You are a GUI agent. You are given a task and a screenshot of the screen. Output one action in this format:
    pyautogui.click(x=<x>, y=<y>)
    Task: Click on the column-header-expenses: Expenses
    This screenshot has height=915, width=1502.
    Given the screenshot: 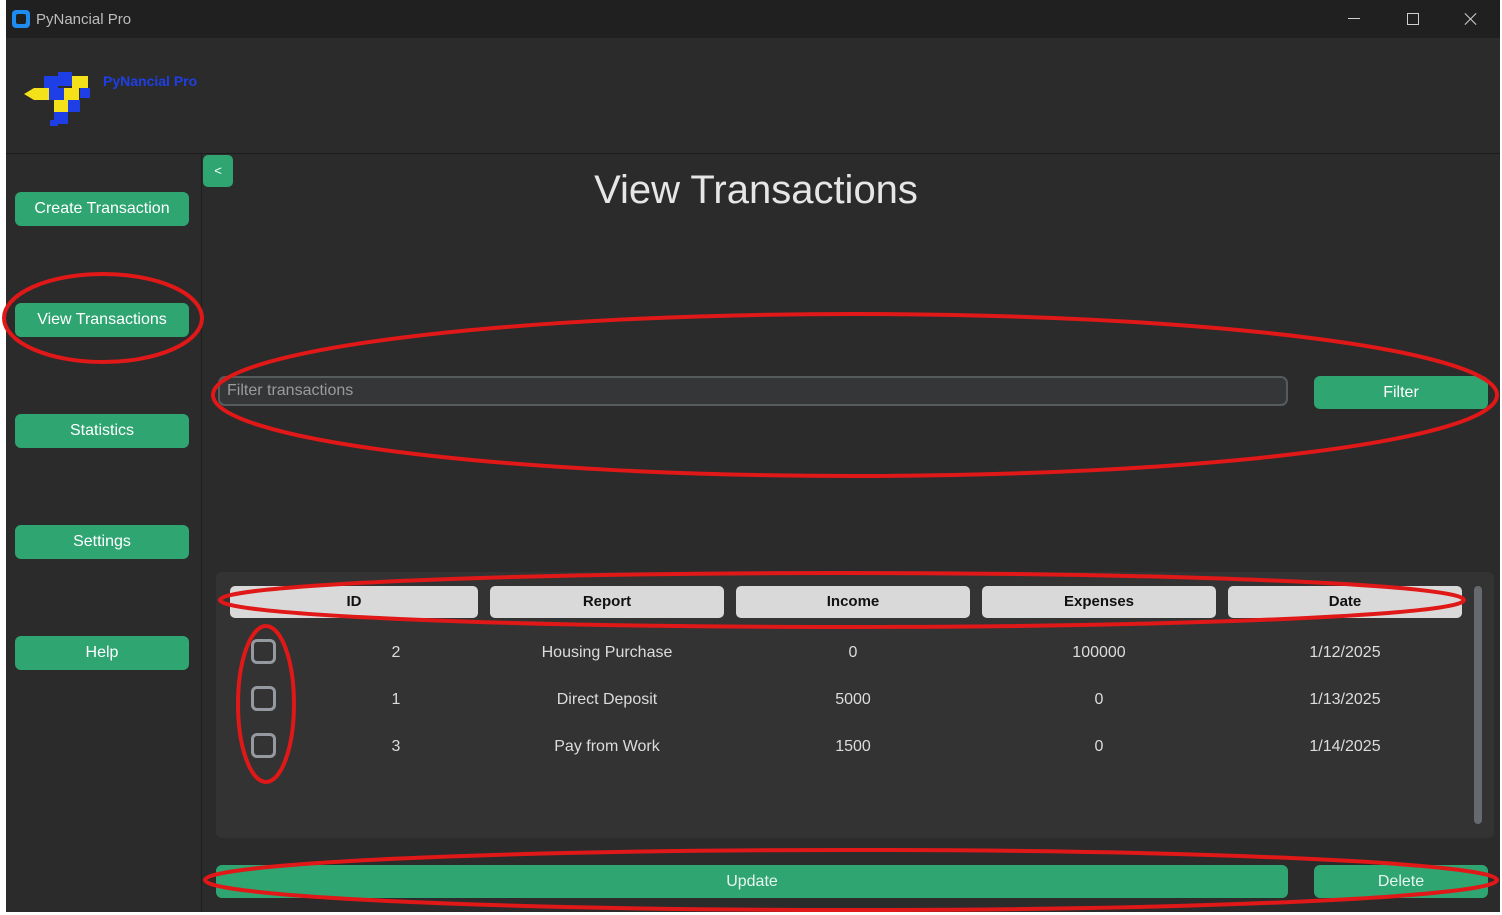 What is the action you would take?
    pyautogui.click(x=1099, y=602)
    